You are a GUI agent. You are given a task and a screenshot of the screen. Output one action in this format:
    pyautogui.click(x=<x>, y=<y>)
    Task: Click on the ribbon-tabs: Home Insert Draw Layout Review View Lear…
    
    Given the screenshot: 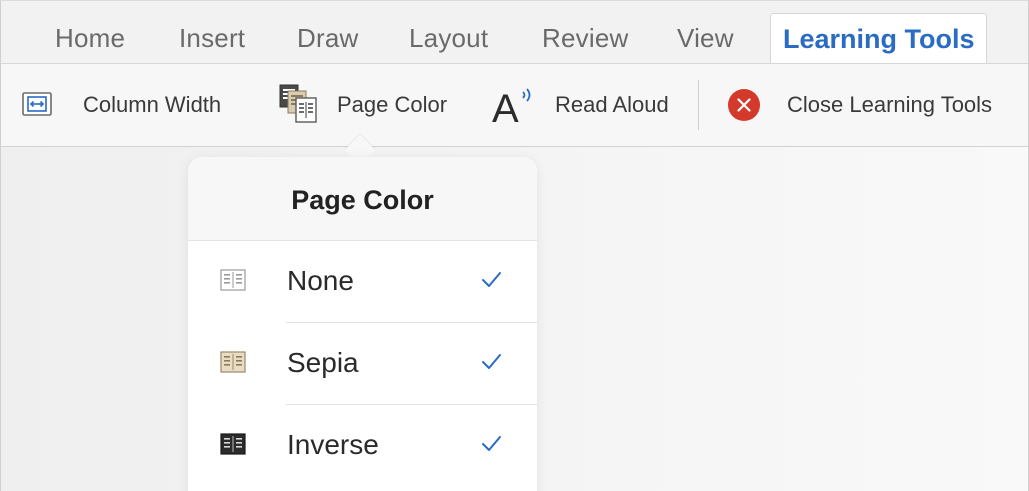 What is the action you would take?
    pyautogui.click(x=514, y=33)
    